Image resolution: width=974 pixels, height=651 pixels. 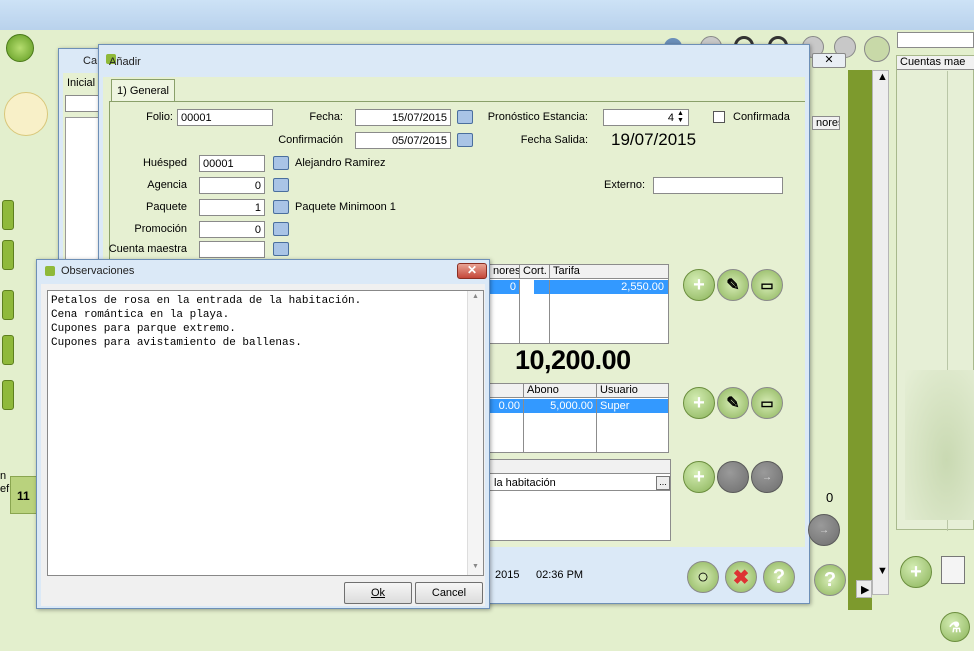 What do you see at coordinates (20, 48) in the screenshot?
I see `refresh-icon` at bounding box center [20, 48].